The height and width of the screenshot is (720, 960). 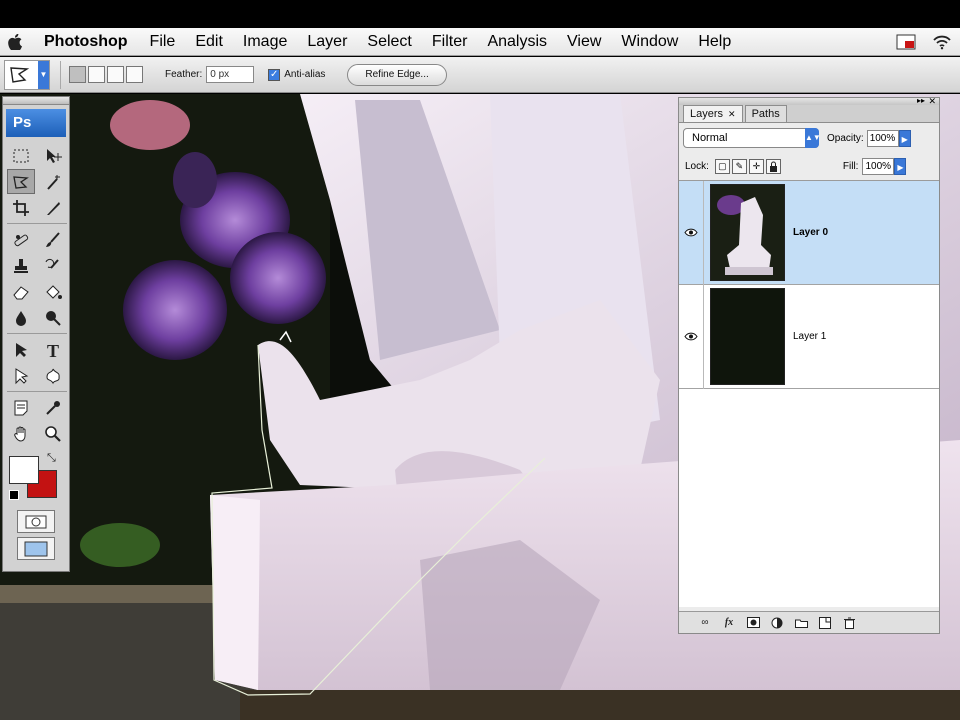 I want to click on layers-panel-footer: ∞ fx, so click(x=809, y=622).